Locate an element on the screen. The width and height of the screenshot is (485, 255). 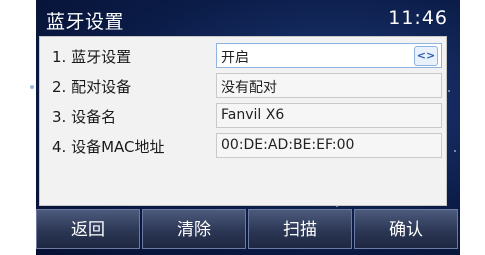
paired-devices-value: 没有配对 is located at coordinates (249, 88).